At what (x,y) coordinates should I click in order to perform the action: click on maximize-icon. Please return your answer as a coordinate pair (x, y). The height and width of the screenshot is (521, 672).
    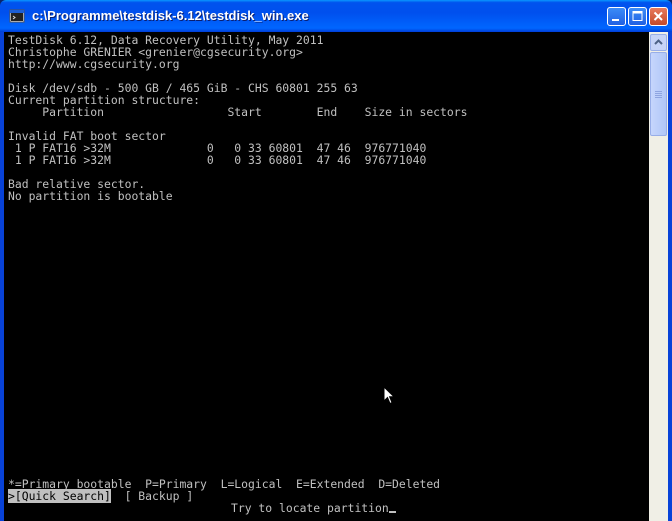
    Looking at the image, I should click on (637, 16).